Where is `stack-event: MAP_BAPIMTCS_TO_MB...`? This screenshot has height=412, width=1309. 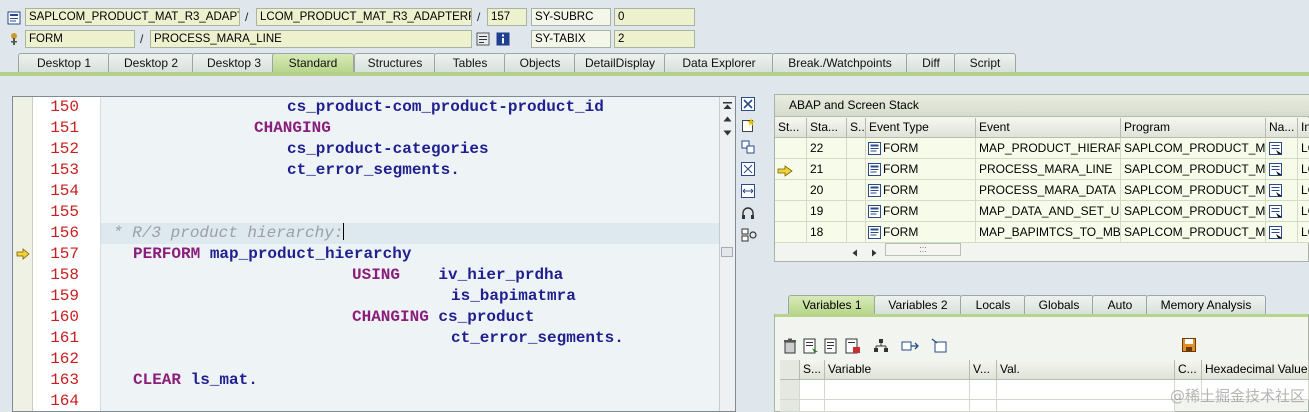 stack-event: MAP_BAPIMTCS_TO_MB... is located at coordinates (1048, 232).